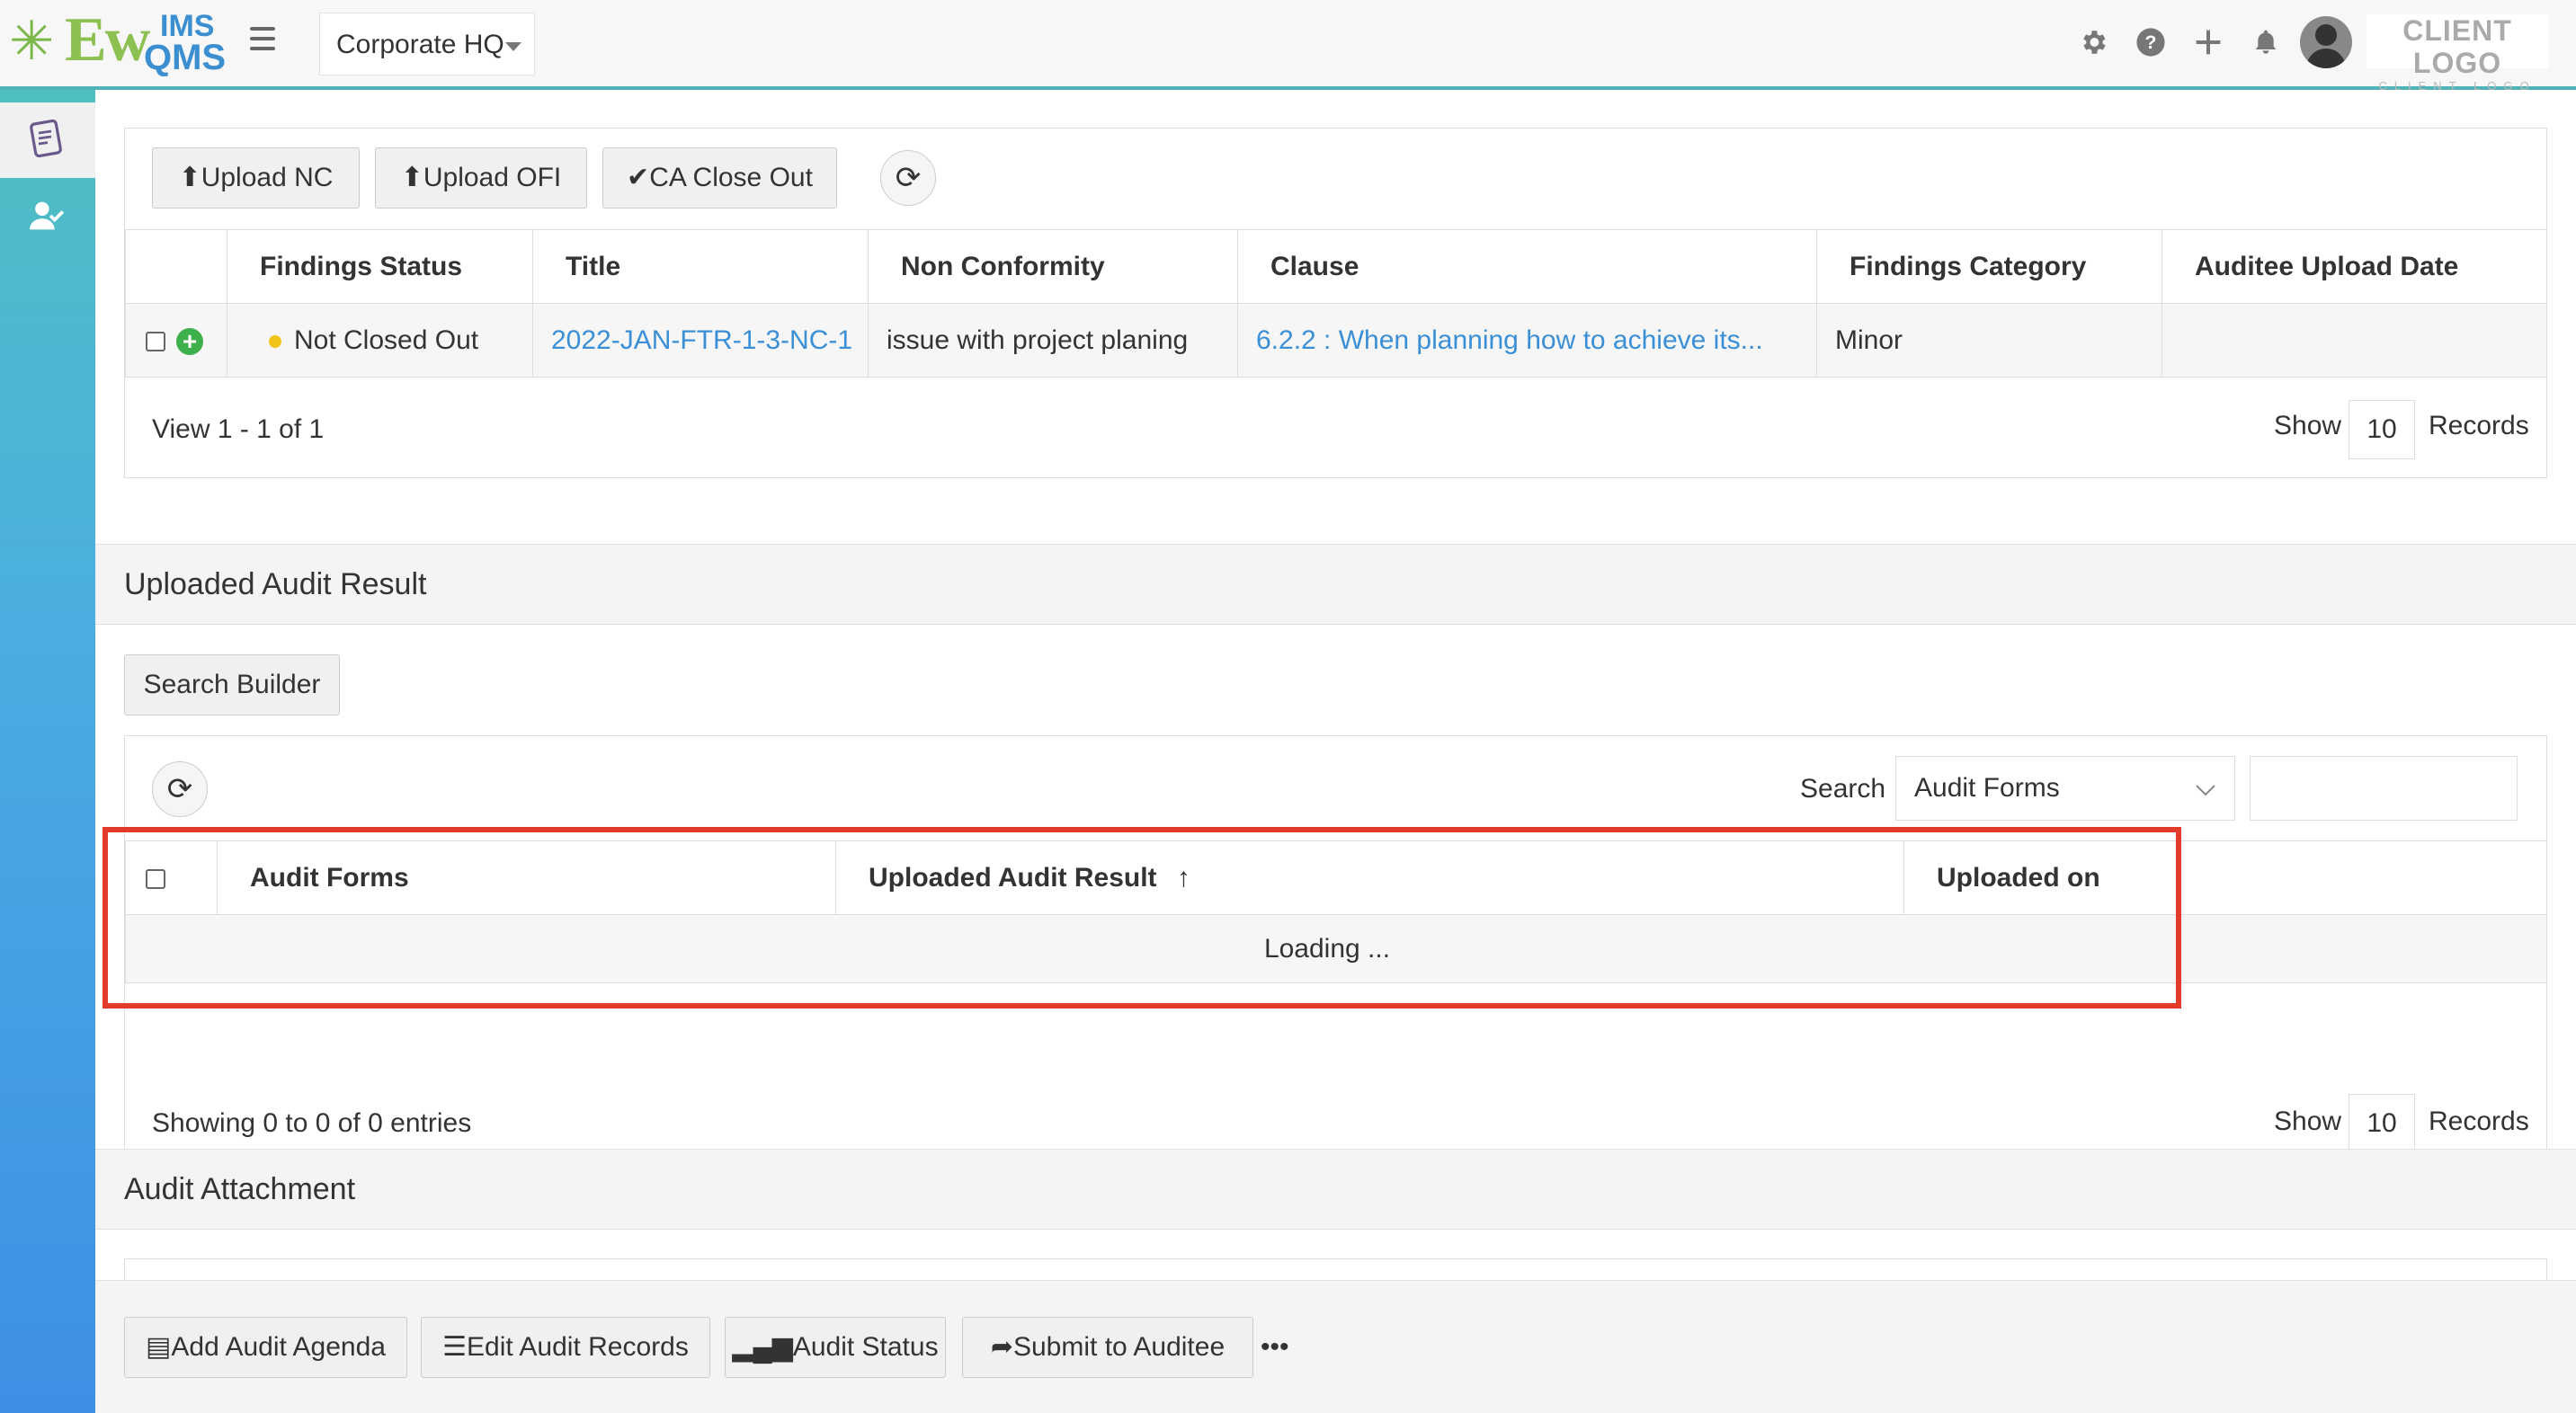 The width and height of the screenshot is (2576, 1413). What do you see at coordinates (1107, 1347) in the screenshot?
I see `submit-to-auditee-button: ➦Submit to Auditee` at bounding box center [1107, 1347].